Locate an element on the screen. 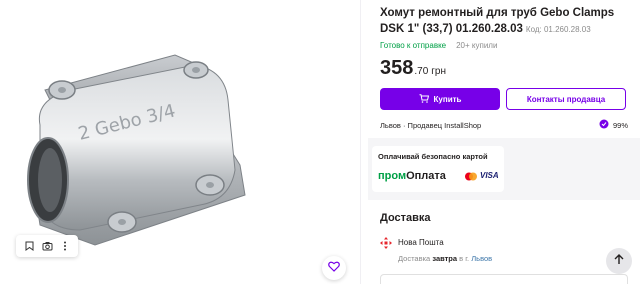 This screenshot has height=284, width=640. scroll-to-top-button is located at coordinates (619, 261).